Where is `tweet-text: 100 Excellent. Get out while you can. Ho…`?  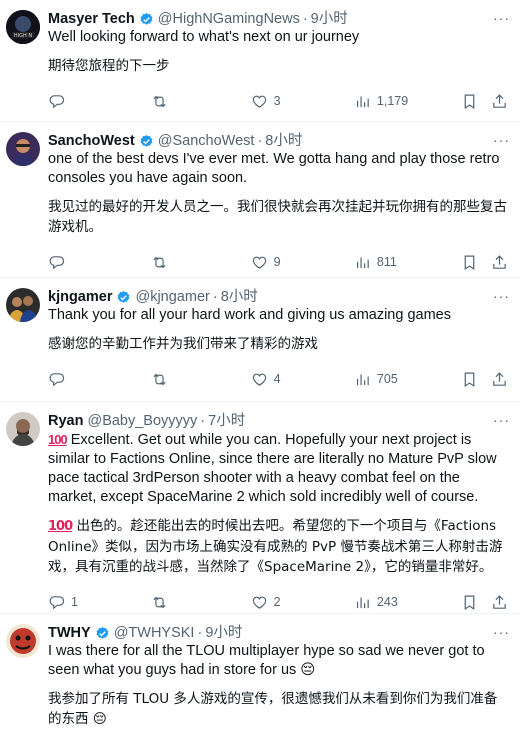
tweet-text: 100 Excellent. Get out while you can. Ho… is located at coordinates (278, 468).